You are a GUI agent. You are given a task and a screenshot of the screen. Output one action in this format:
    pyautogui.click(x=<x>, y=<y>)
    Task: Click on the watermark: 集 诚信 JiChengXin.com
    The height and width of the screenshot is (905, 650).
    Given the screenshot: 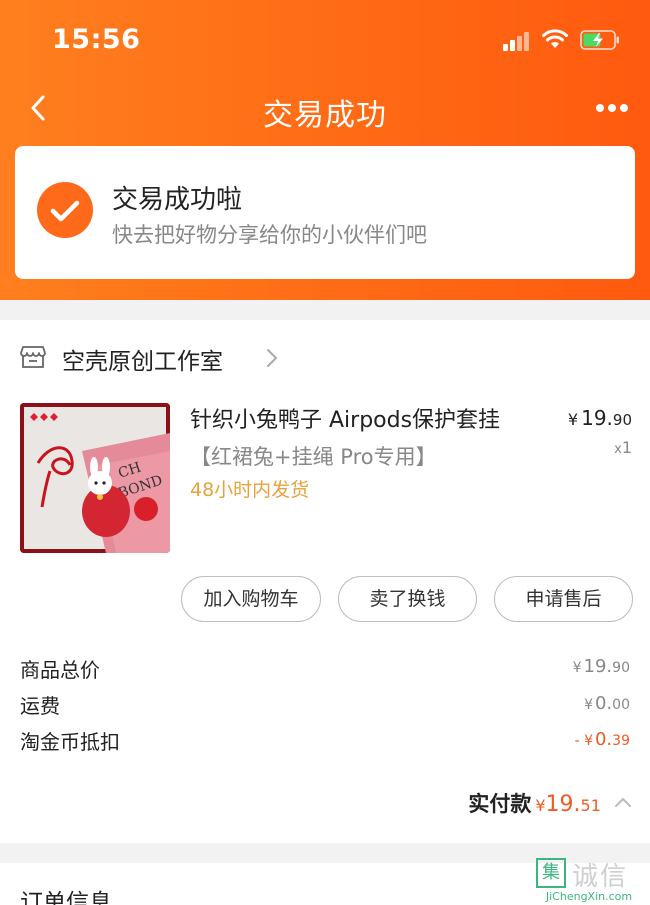 What is the action you would take?
    pyautogui.click(x=589, y=880)
    